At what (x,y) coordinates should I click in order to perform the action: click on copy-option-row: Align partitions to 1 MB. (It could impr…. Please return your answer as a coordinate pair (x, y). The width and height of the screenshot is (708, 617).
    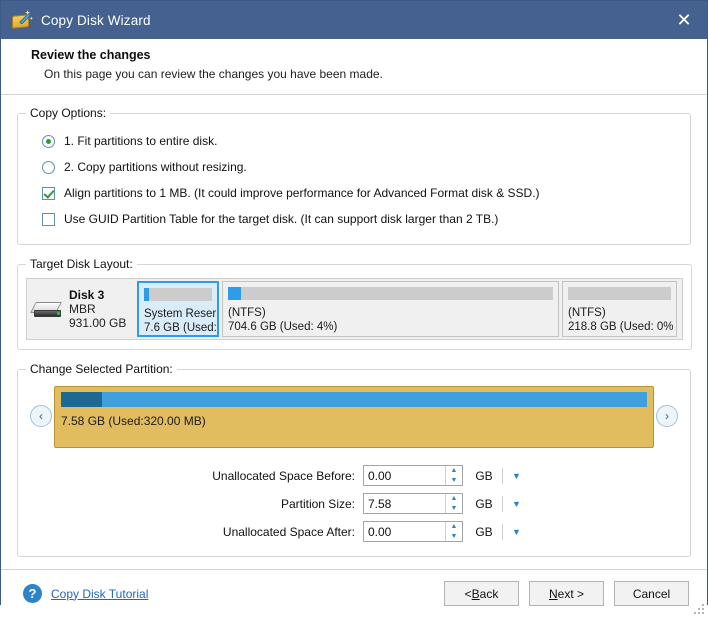
    Looking at the image, I should click on (354, 193).